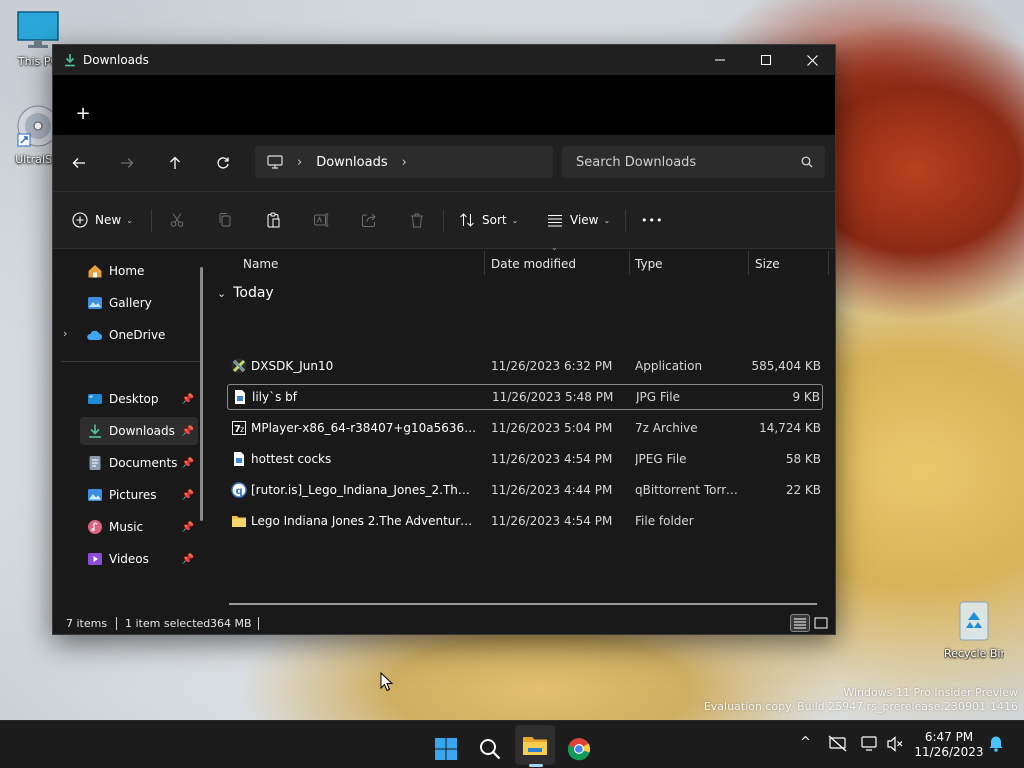 The height and width of the screenshot is (768, 1024). I want to click on nav-item-downloads: Downloads 📌, so click(139, 431).